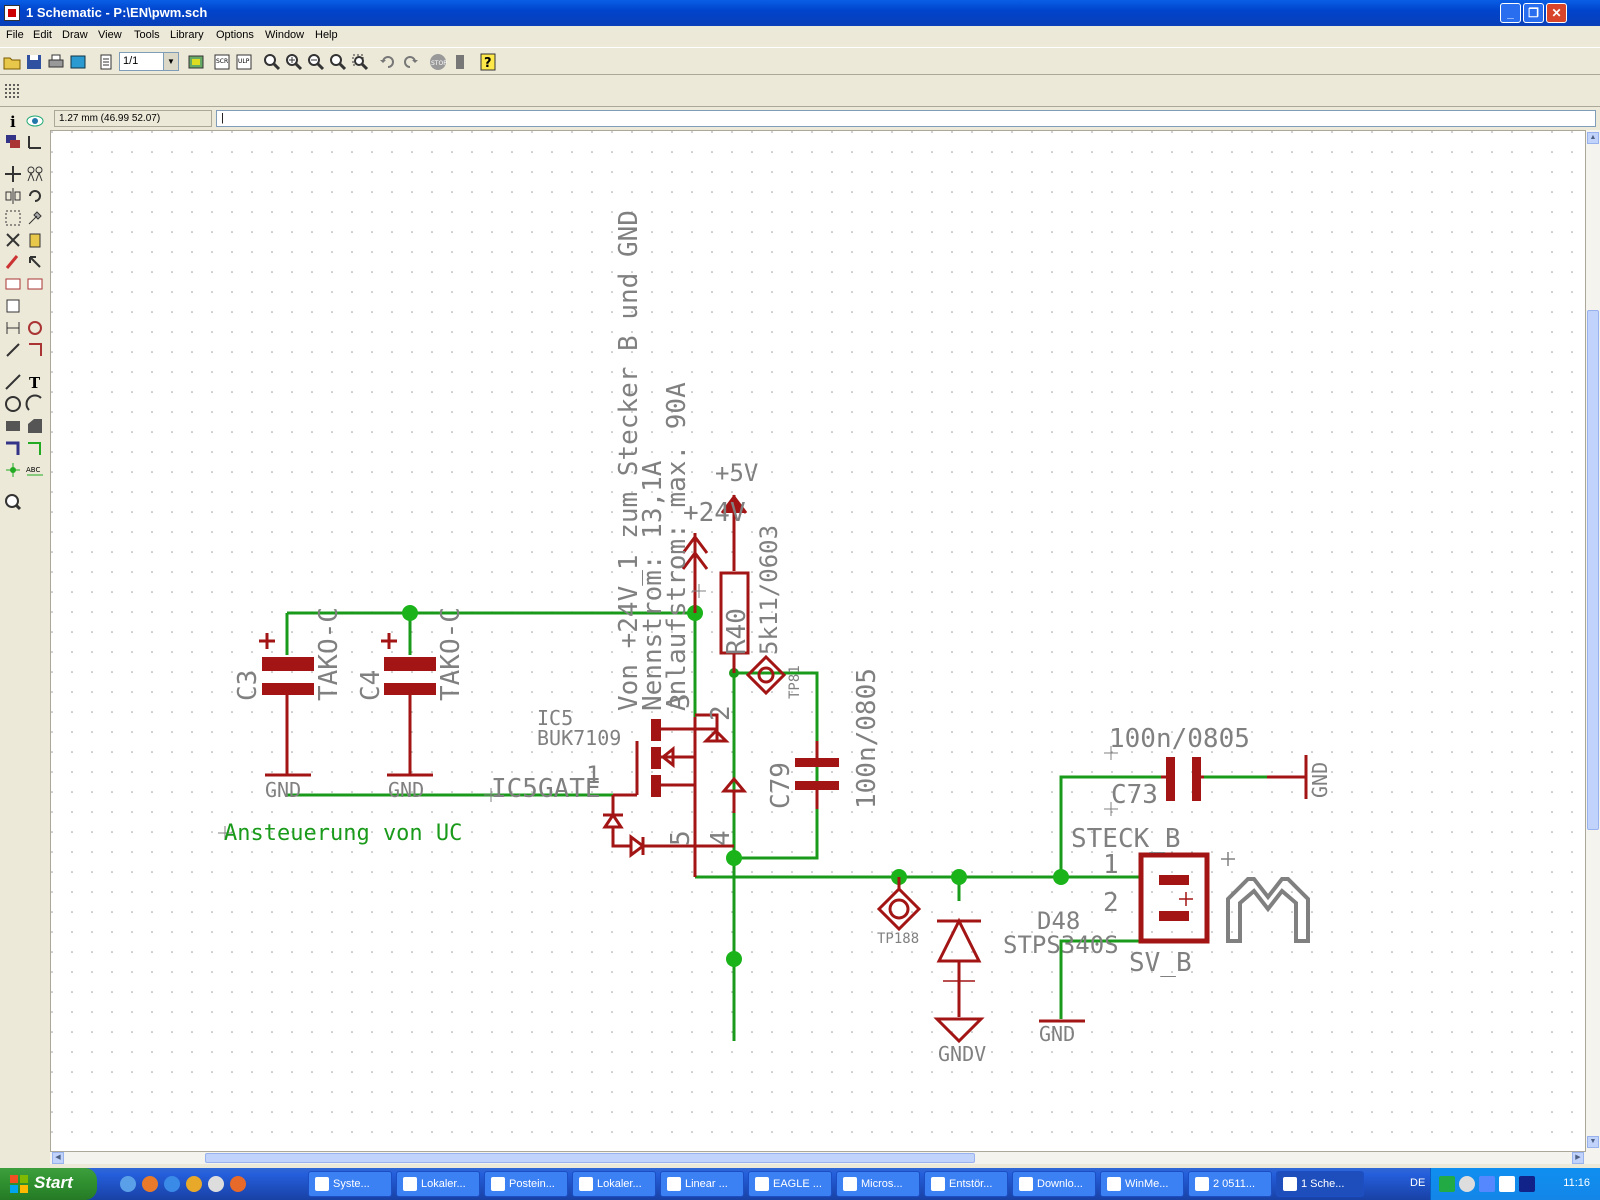 The image size is (1600, 1200). What do you see at coordinates (488, 62) in the screenshot?
I see `help-icon: ?` at bounding box center [488, 62].